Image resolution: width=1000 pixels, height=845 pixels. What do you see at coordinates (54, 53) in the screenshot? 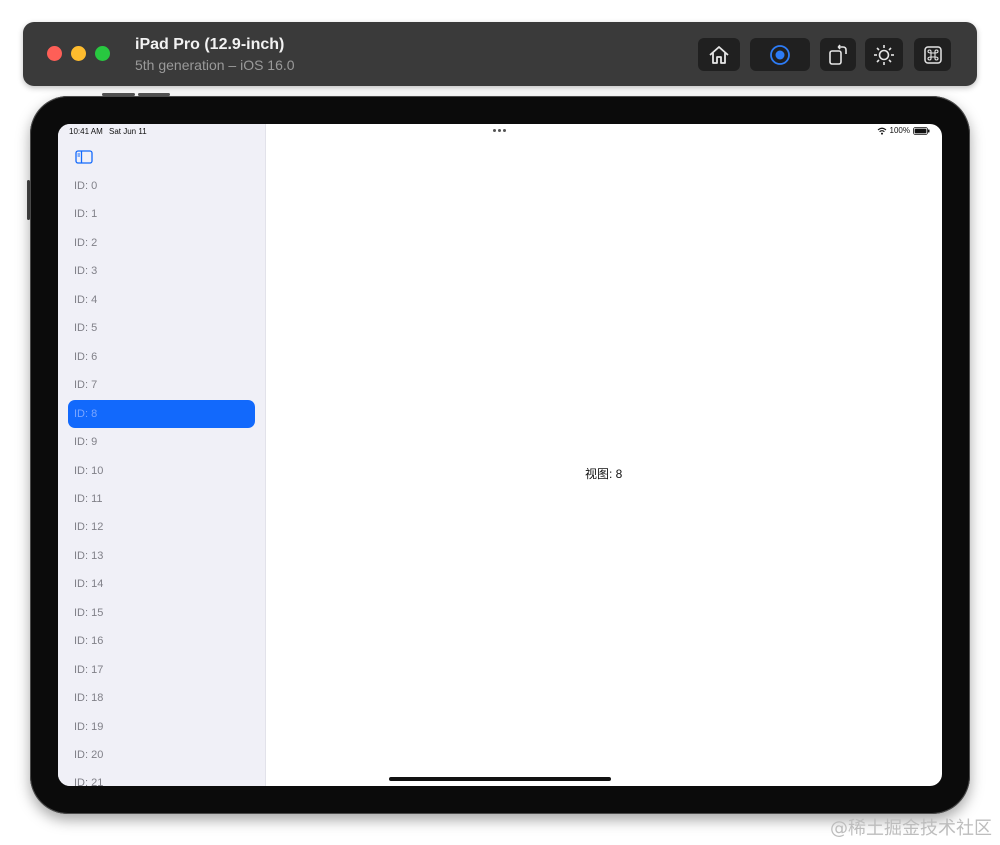
I see `close-window-button` at bounding box center [54, 53].